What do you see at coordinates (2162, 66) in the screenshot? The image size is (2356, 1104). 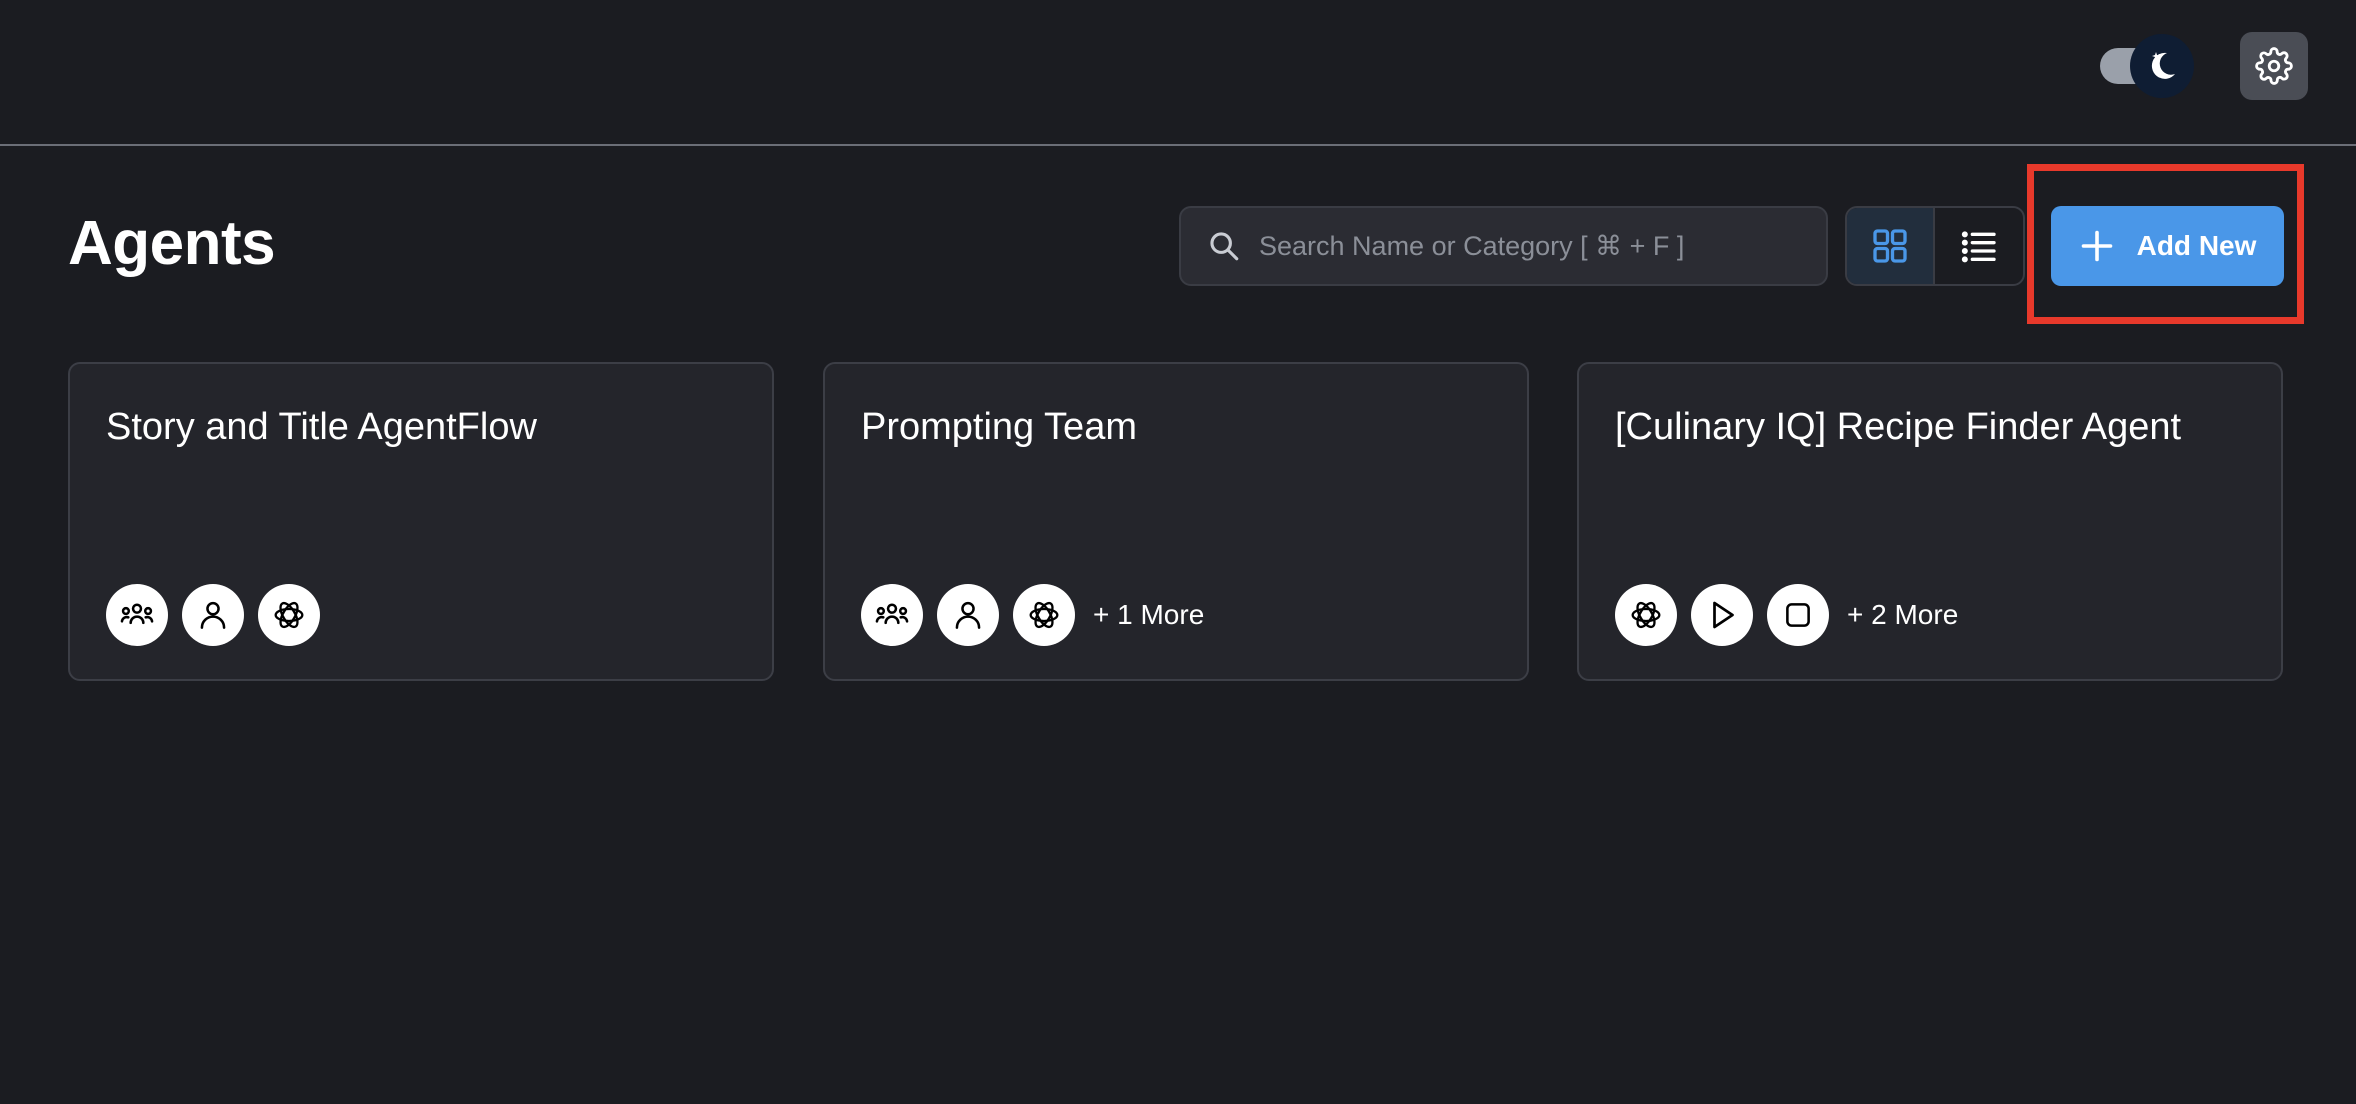 I see `moon-icon` at bounding box center [2162, 66].